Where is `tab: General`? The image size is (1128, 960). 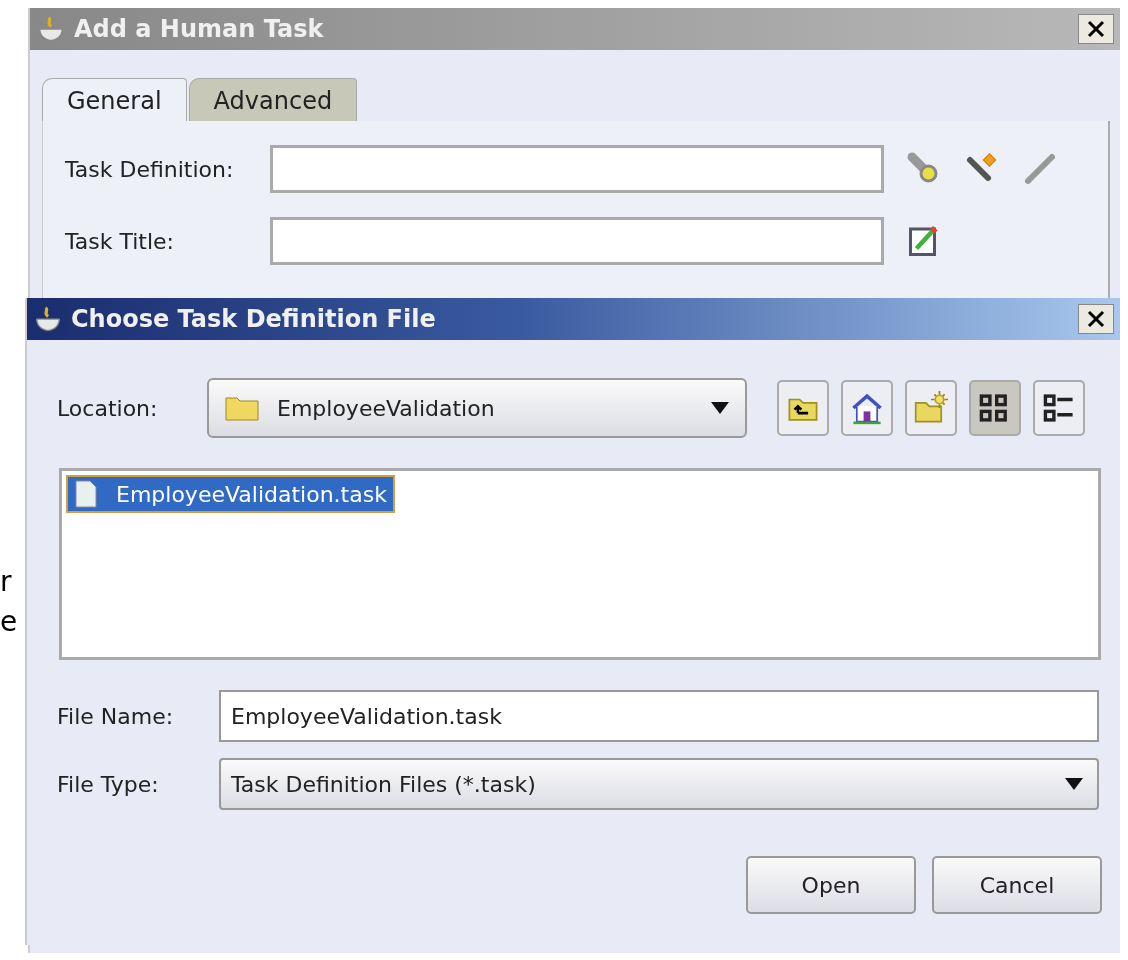 tab: General is located at coordinates (114, 99).